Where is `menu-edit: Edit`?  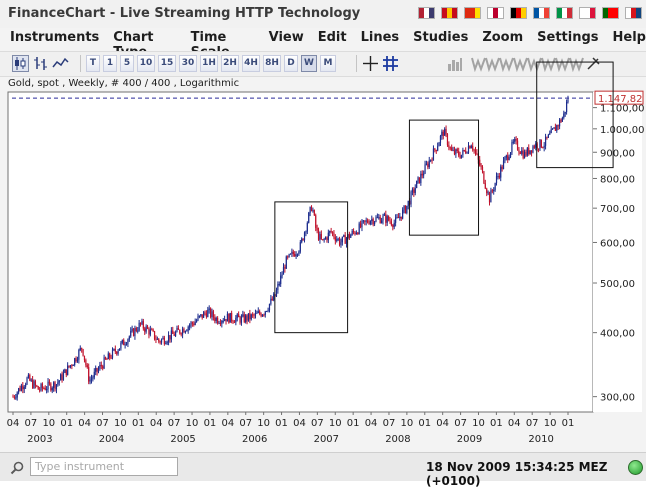
menu-edit: Edit is located at coordinates (332, 39).